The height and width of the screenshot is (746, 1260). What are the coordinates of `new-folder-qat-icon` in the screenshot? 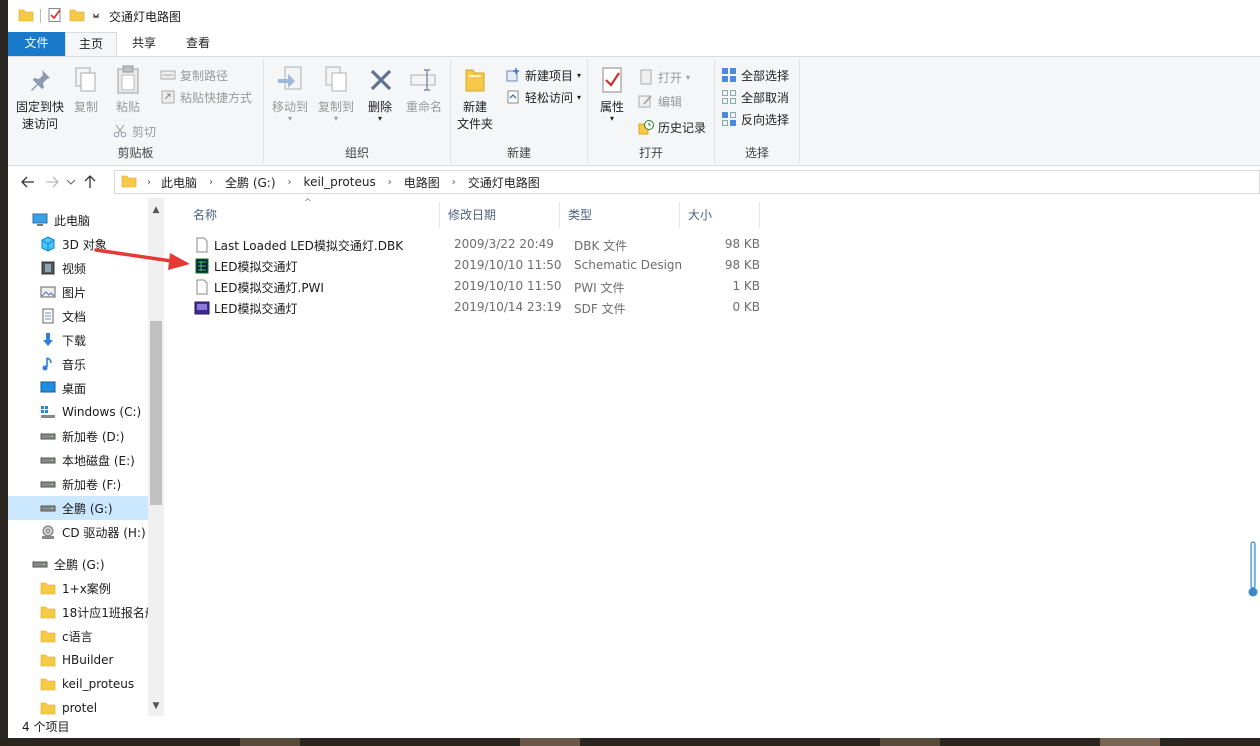 It's located at (77, 16).